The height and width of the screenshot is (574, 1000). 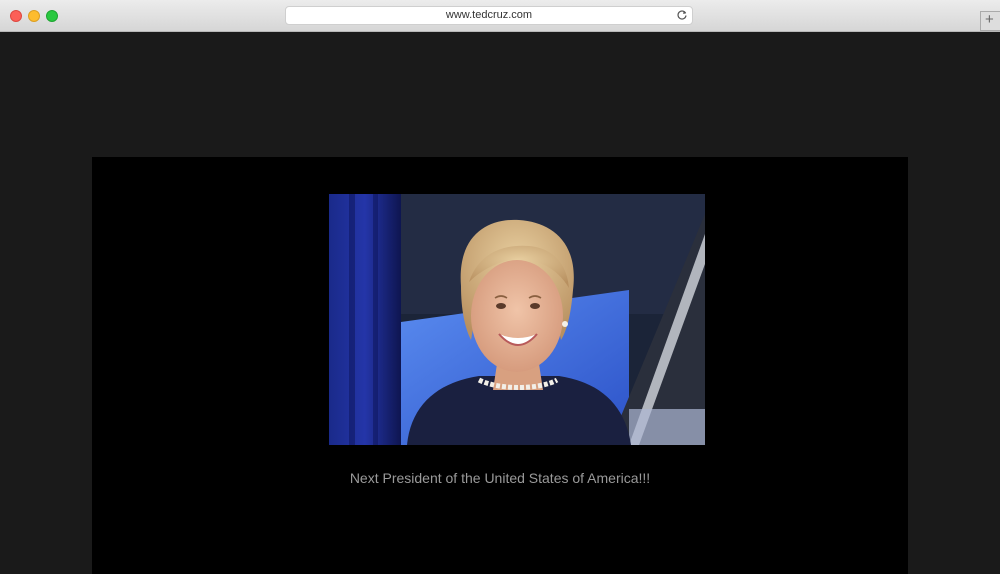 I want to click on address-bar: www.tedcruz.com, so click(x=489, y=15).